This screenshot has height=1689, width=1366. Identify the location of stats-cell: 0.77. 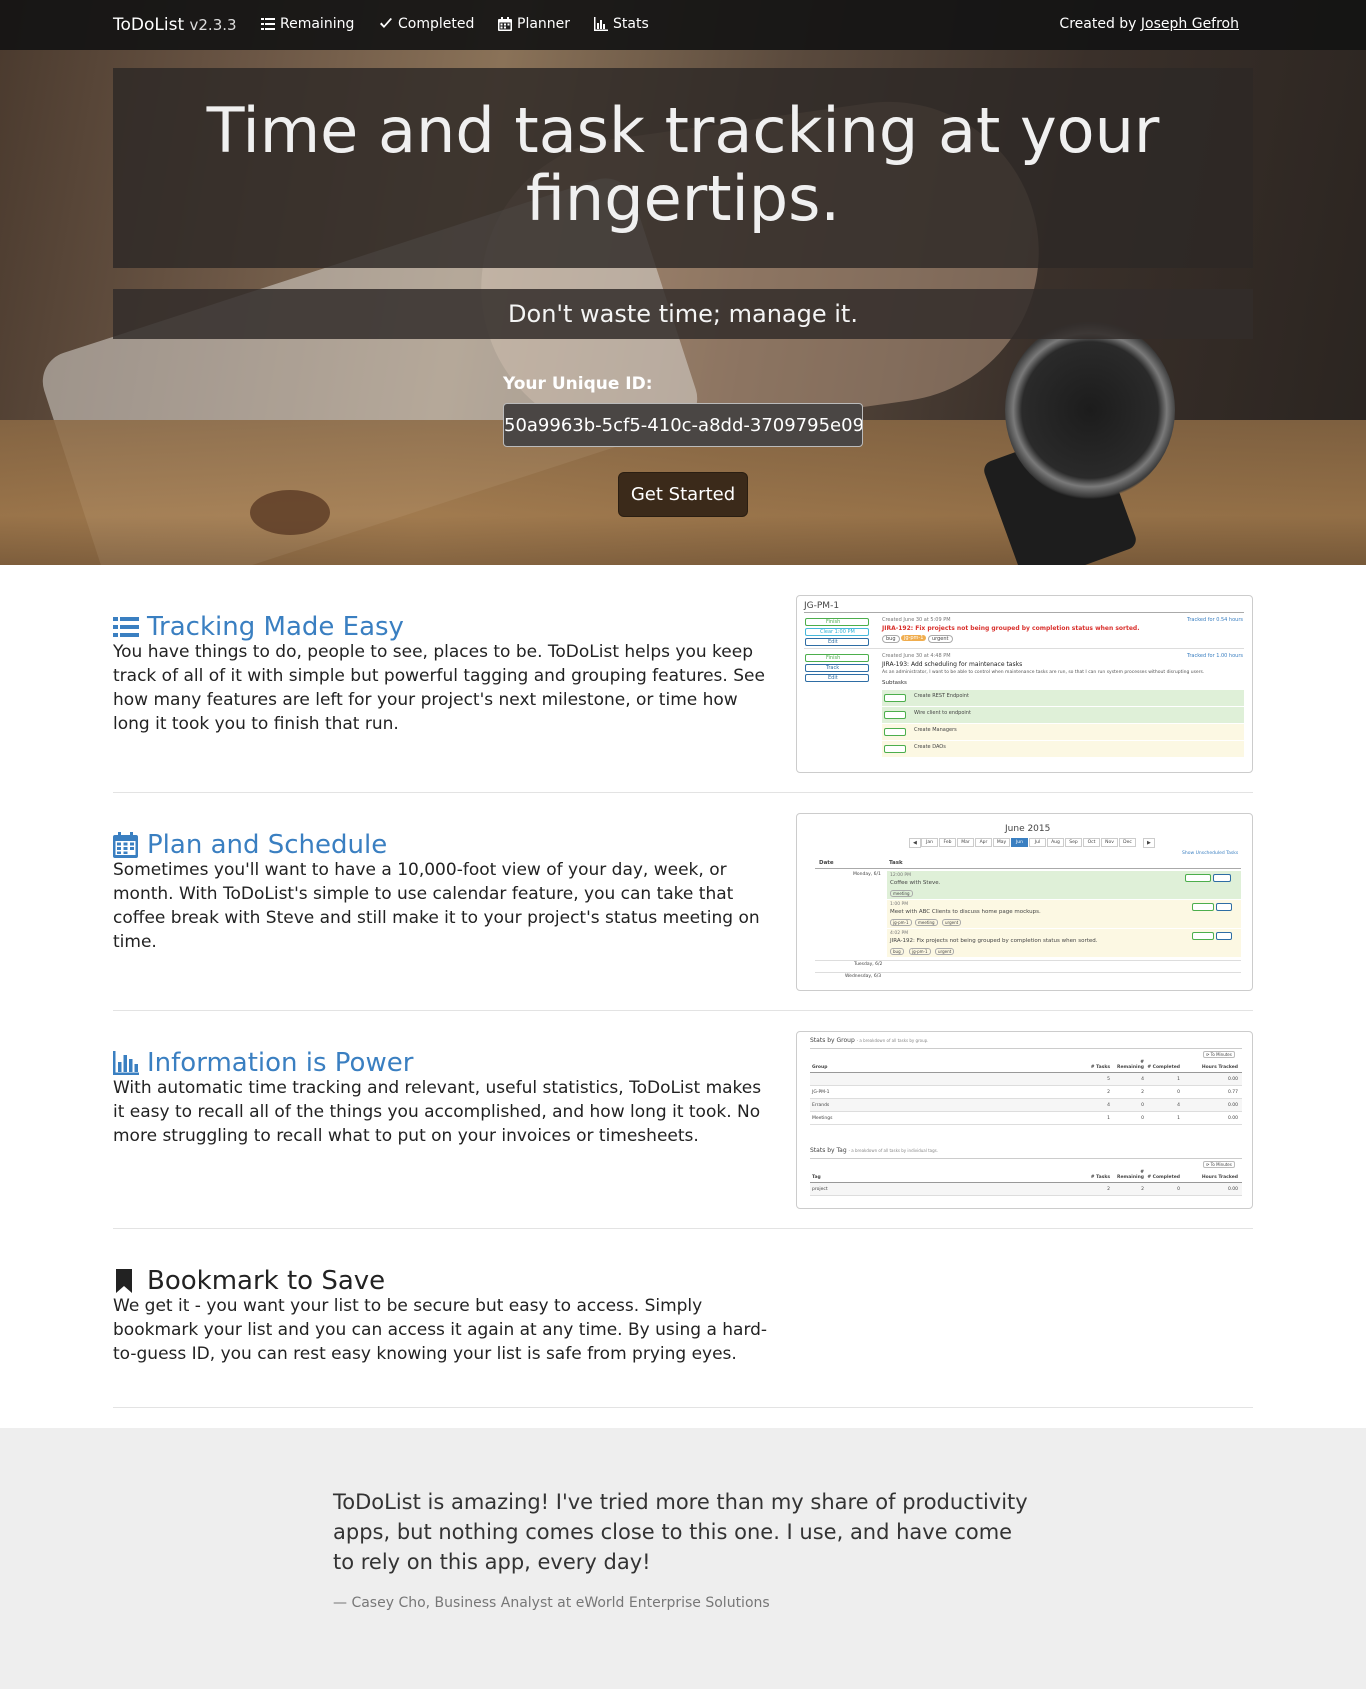
(1232, 1092).